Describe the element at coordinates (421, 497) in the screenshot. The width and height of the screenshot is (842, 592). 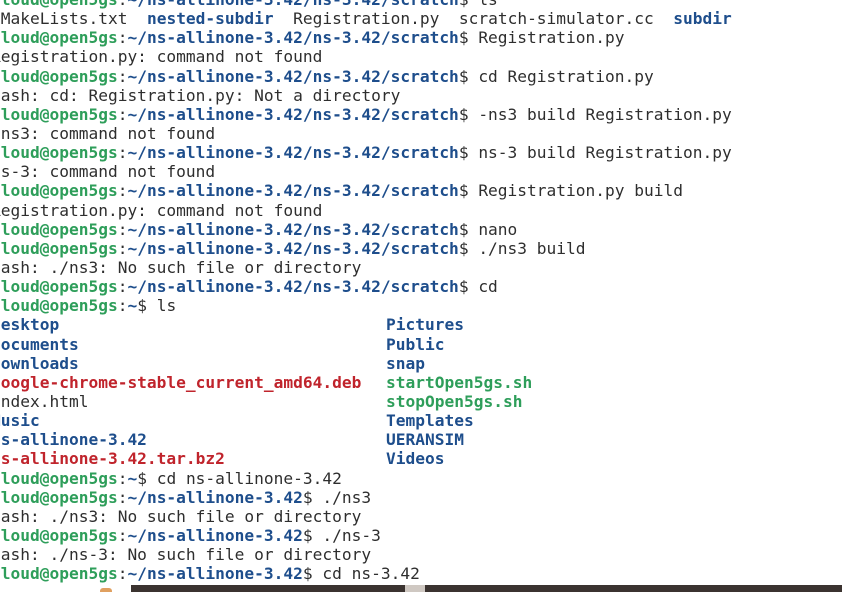
I see `terminal-line: cloud@open5gs:~/ns-allinone-3.42$ ./ns3` at that location.